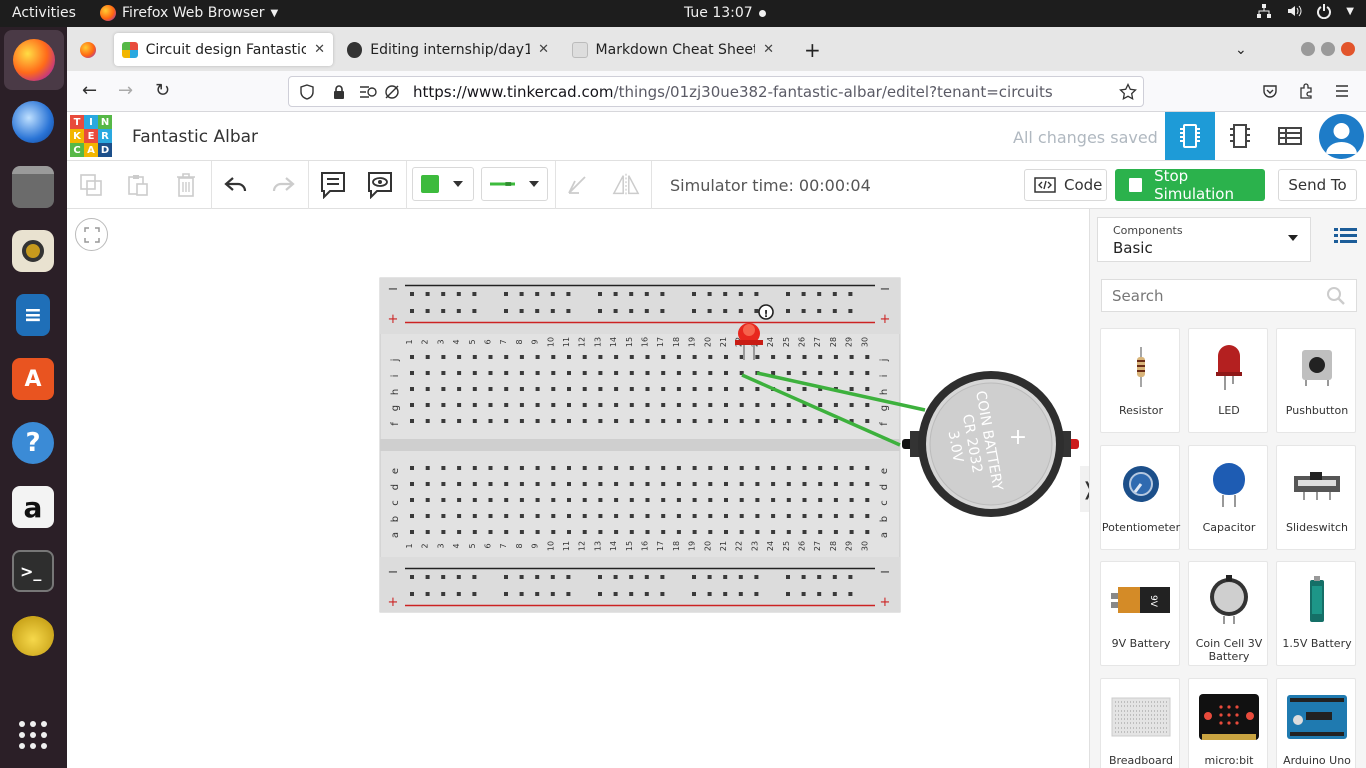  What do you see at coordinates (33, 571) in the screenshot?
I see `dock-terminal: >_` at bounding box center [33, 571].